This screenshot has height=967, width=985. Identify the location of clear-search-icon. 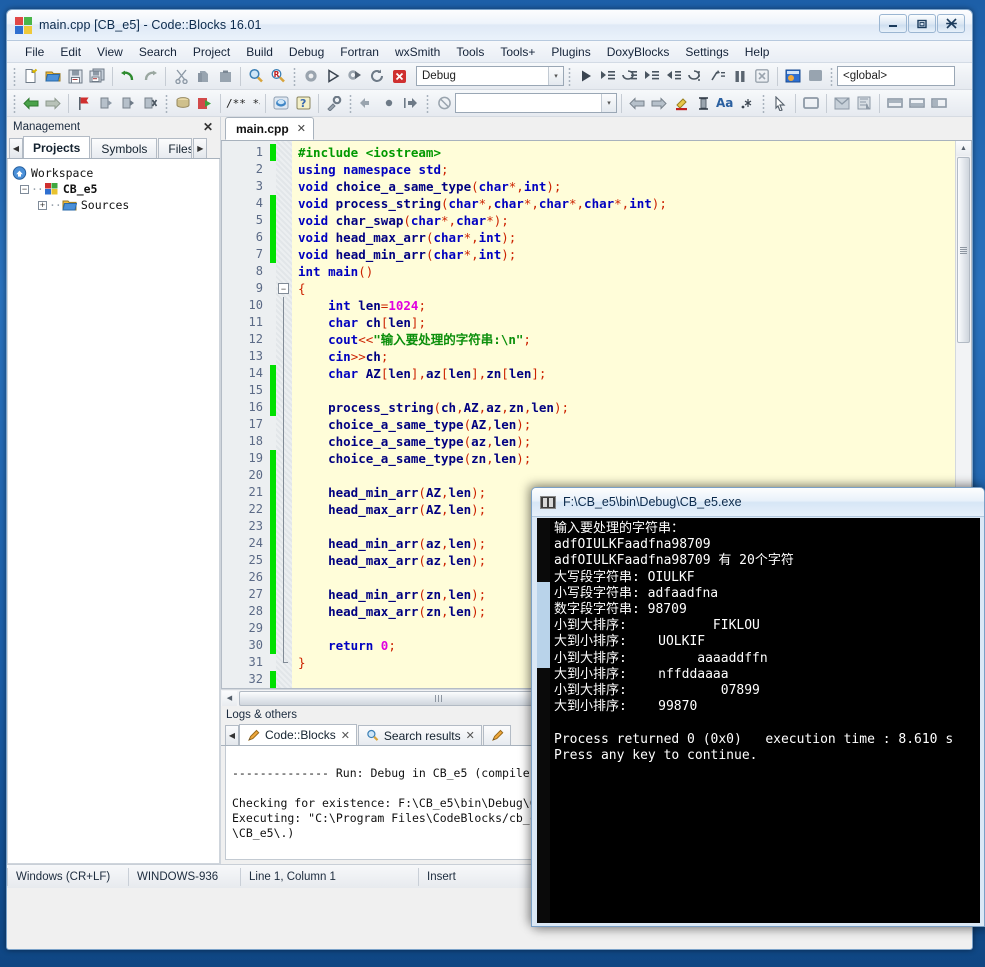
(444, 103).